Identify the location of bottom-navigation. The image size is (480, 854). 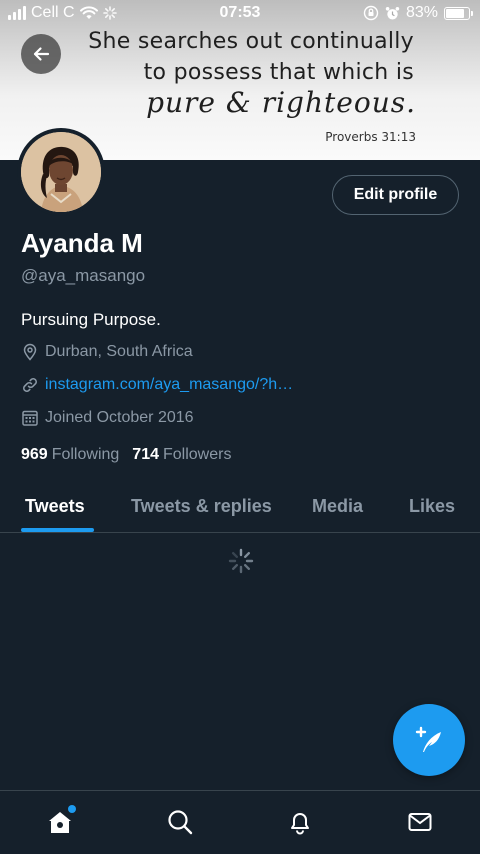
(240, 822).